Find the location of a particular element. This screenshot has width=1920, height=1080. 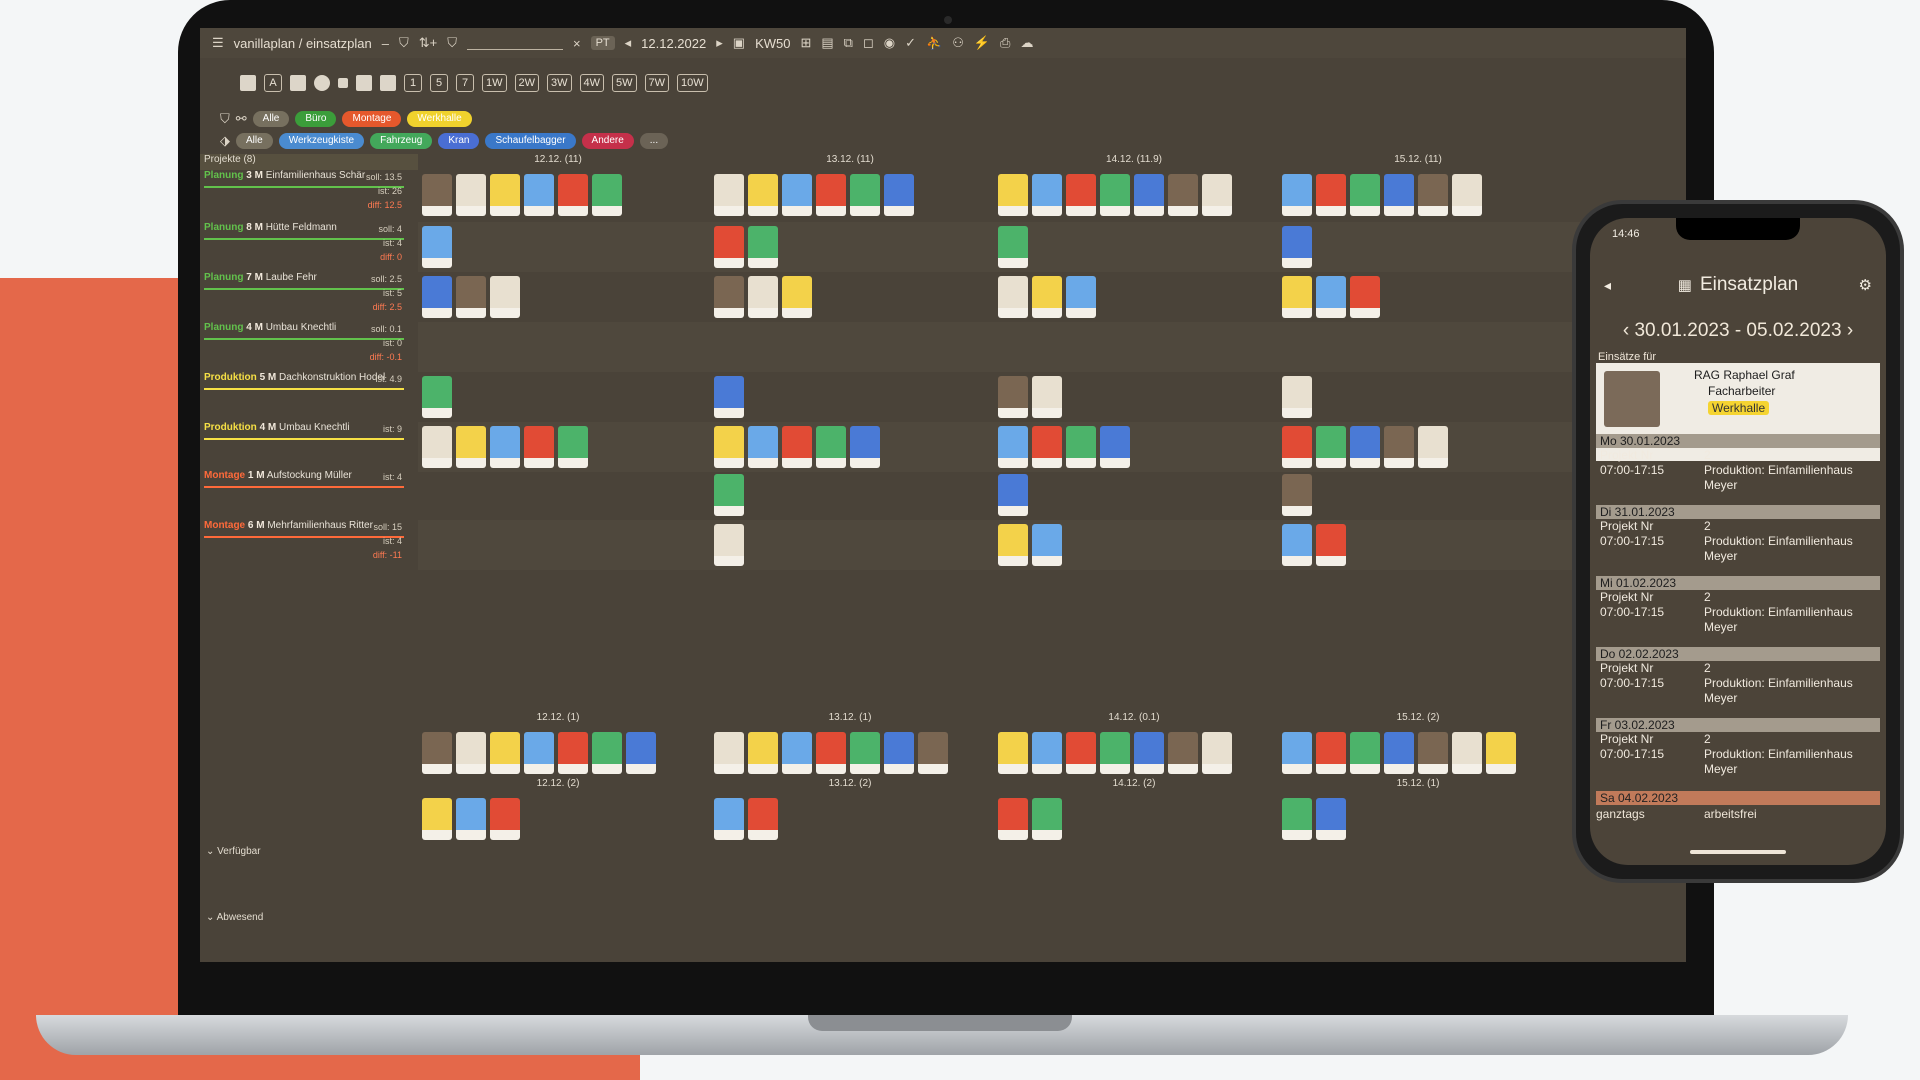

current-date: 12.12.2022 is located at coordinates (673, 43).